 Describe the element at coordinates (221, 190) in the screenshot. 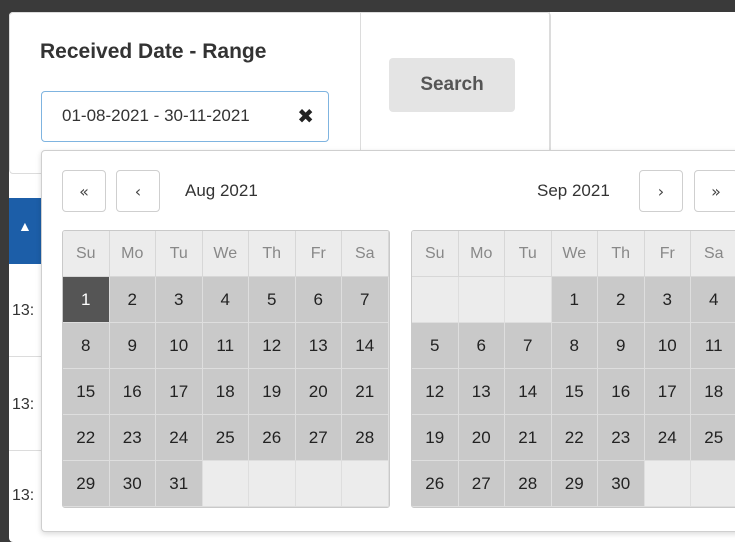

I see `left-month-title: Aug 2021` at that location.